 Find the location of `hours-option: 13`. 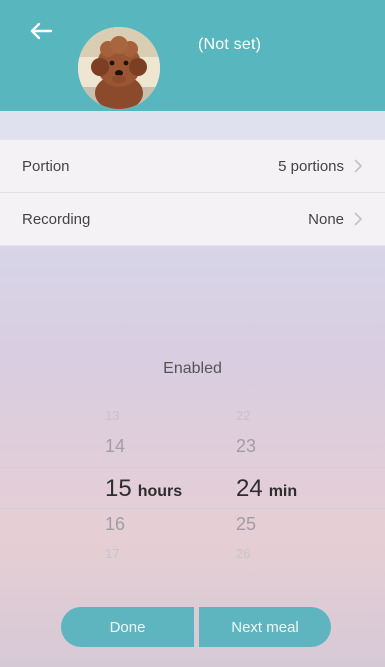

hours-option: 13 is located at coordinates (112, 415).